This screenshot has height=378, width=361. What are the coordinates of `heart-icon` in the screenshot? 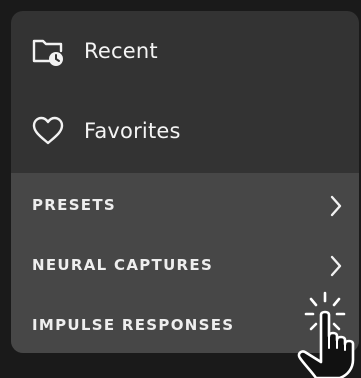 It's located at (48, 131).